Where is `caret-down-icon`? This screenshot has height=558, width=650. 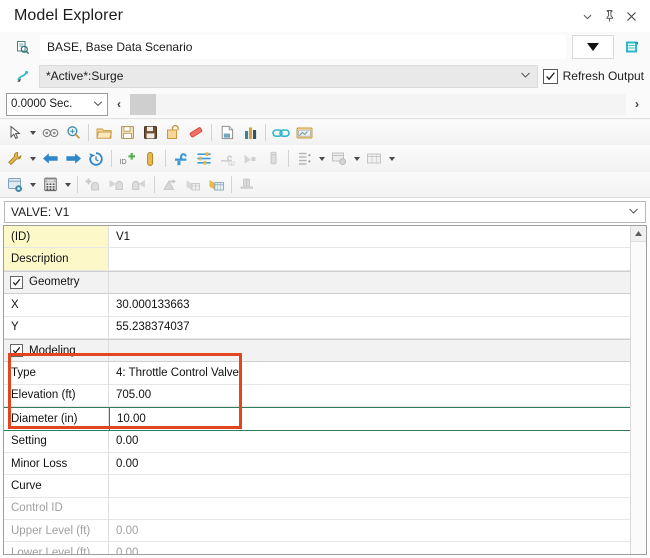
caret-down-icon is located at coordinates (356, 158).